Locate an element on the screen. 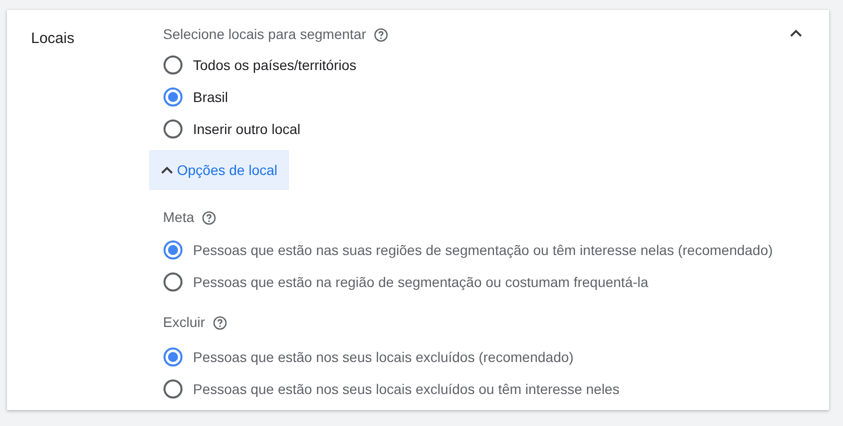  radio-label: Inserir outro local is located at coordinates (246, 129).